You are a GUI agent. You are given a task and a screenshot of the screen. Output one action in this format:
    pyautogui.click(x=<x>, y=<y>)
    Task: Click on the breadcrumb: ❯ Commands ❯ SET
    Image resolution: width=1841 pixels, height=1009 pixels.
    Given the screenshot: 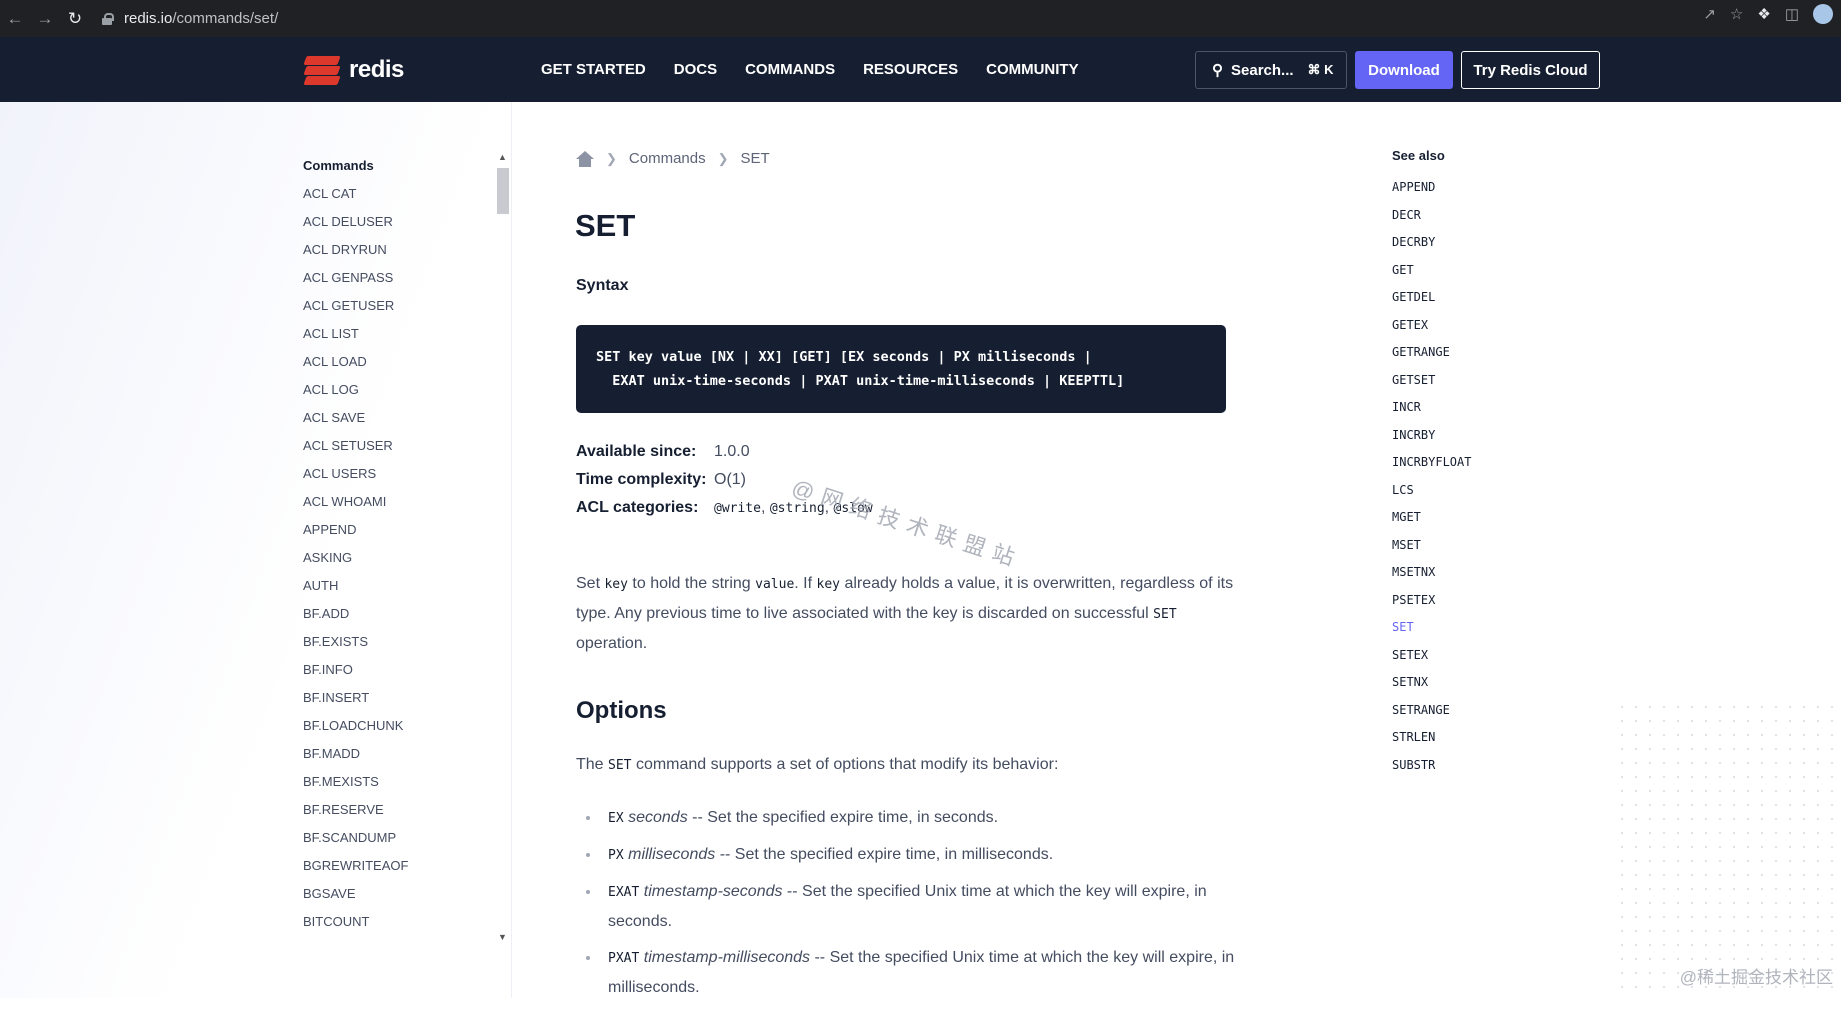 What is the action you would take?
    pyautogui.click(x=673, y=158)
    